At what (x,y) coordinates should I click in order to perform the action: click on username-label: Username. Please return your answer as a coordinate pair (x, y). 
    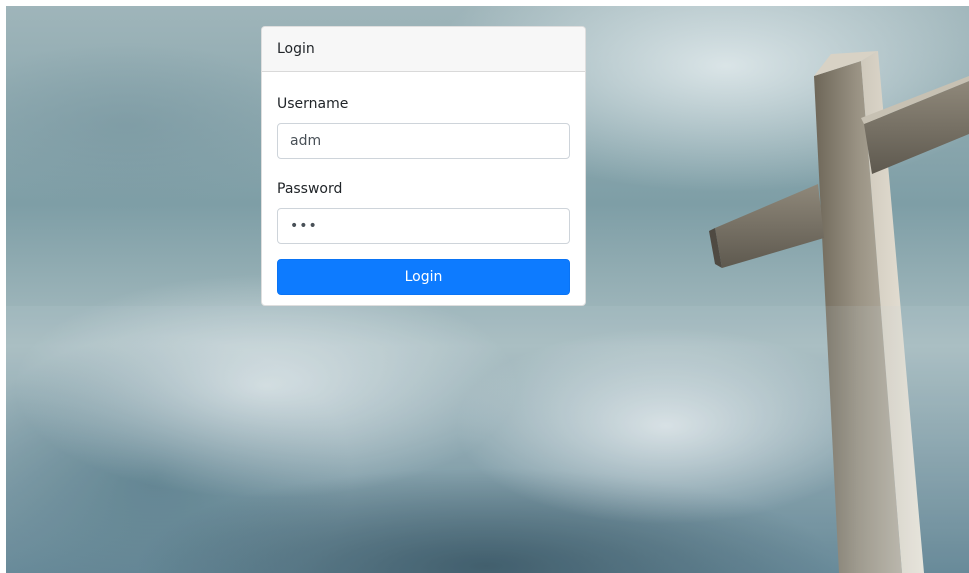
    Looking at the image, I should click on (313, 104).